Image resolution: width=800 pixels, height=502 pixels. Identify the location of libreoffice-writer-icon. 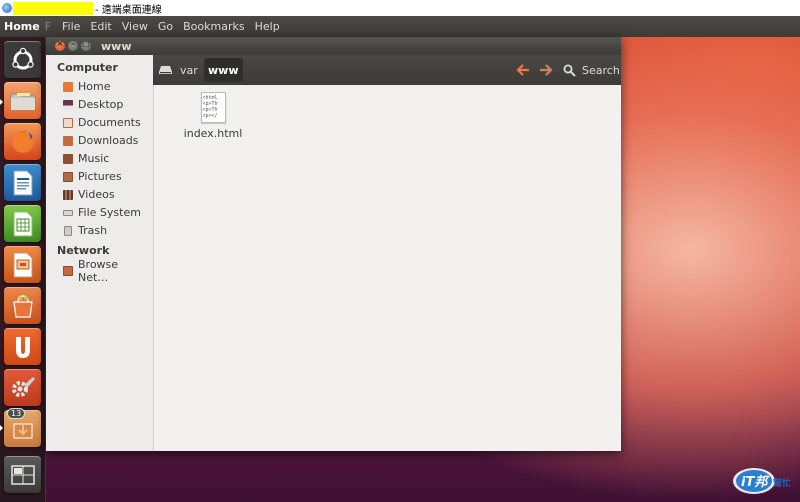
(22, 182).